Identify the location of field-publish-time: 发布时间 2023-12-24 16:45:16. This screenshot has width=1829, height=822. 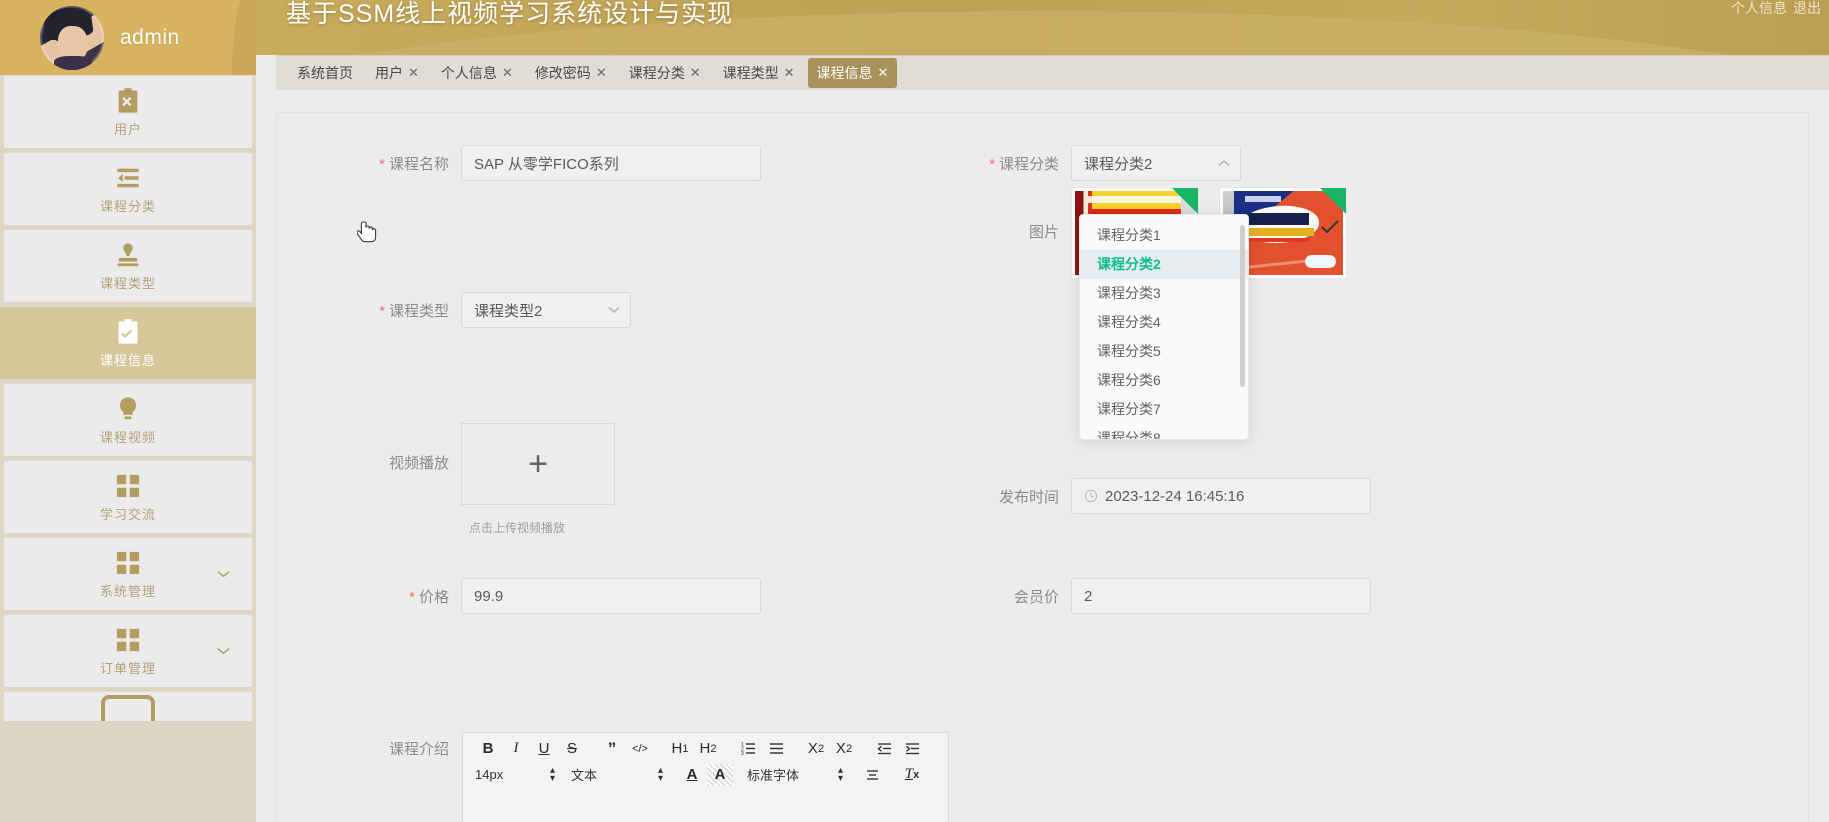
(1169, 496).